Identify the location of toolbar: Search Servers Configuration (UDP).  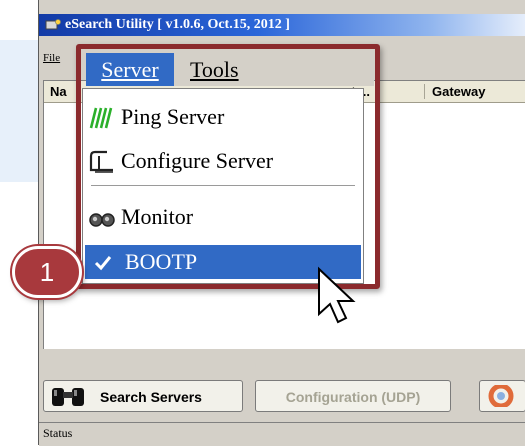
(282, 396).